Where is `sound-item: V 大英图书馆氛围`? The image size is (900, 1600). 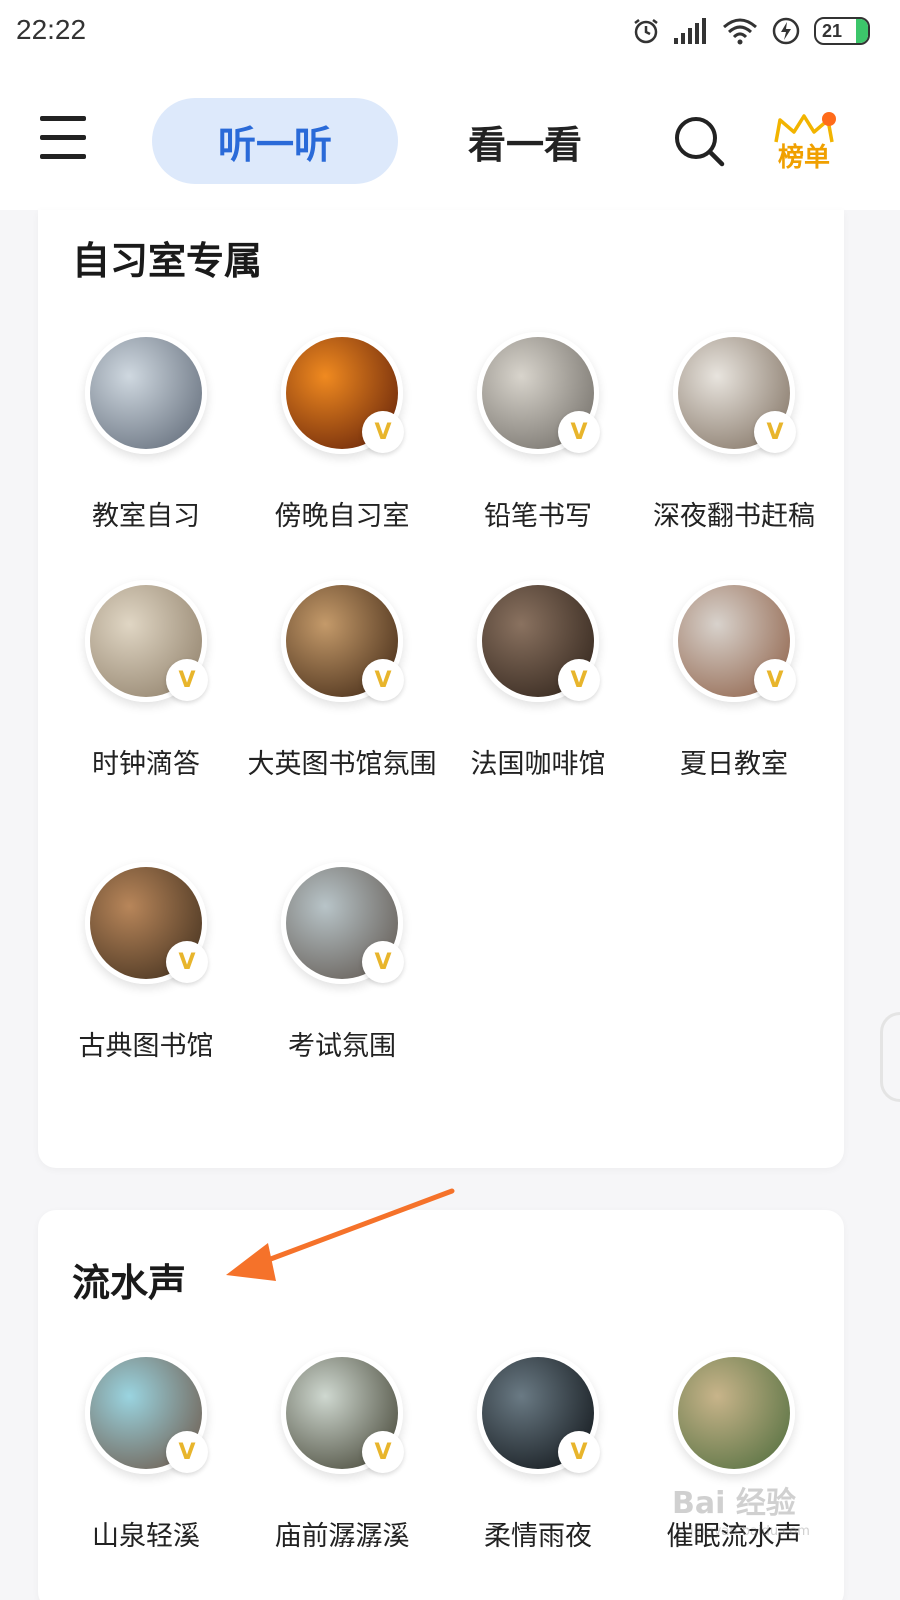 sound-item: V 大英图书馆氛围 is located at coordinates (342, 681).